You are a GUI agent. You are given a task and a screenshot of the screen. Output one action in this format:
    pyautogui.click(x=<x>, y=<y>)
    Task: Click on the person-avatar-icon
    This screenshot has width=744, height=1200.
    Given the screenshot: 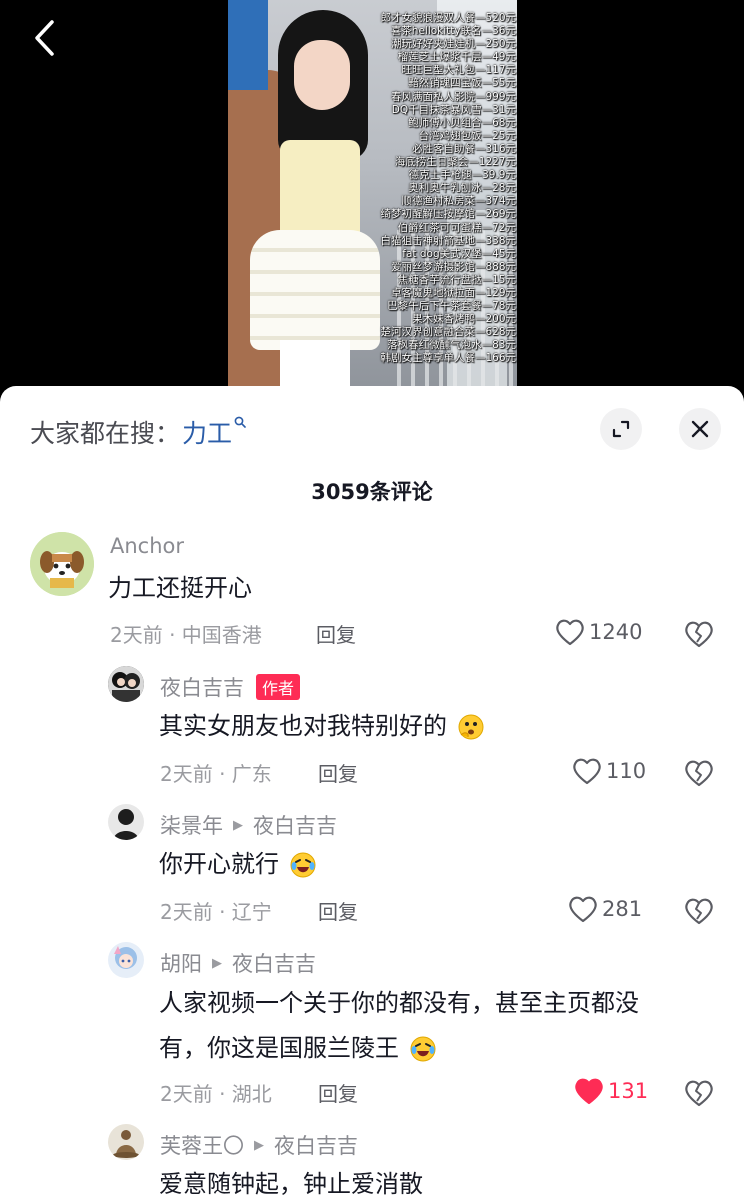 What is the action you would take?
    pyautogui.click(x=126, y=822)
    